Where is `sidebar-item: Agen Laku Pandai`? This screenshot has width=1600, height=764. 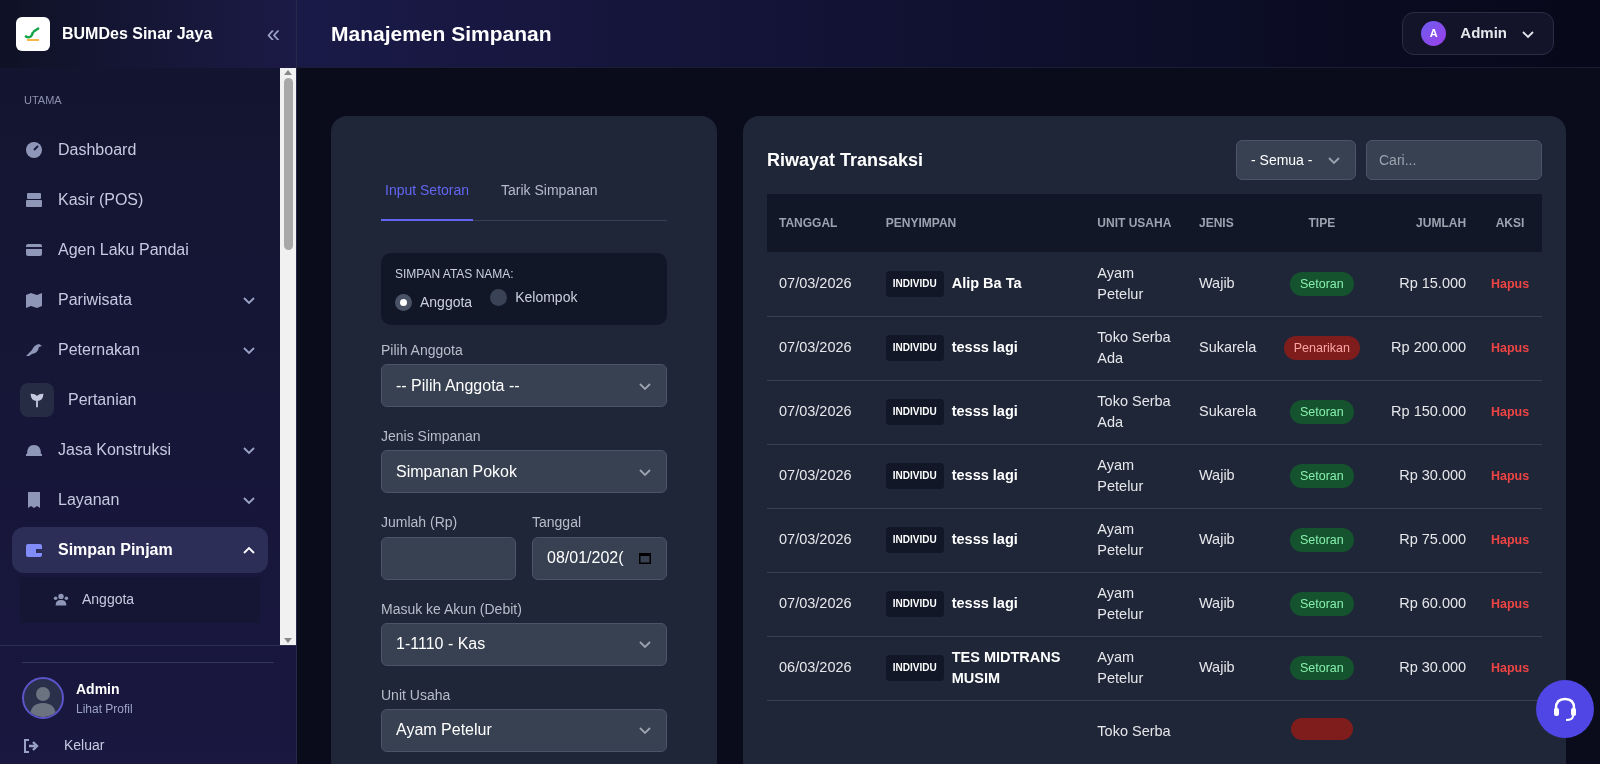
sidebar-item: Agen Laku Pandai is located at coordinates (140, 249).